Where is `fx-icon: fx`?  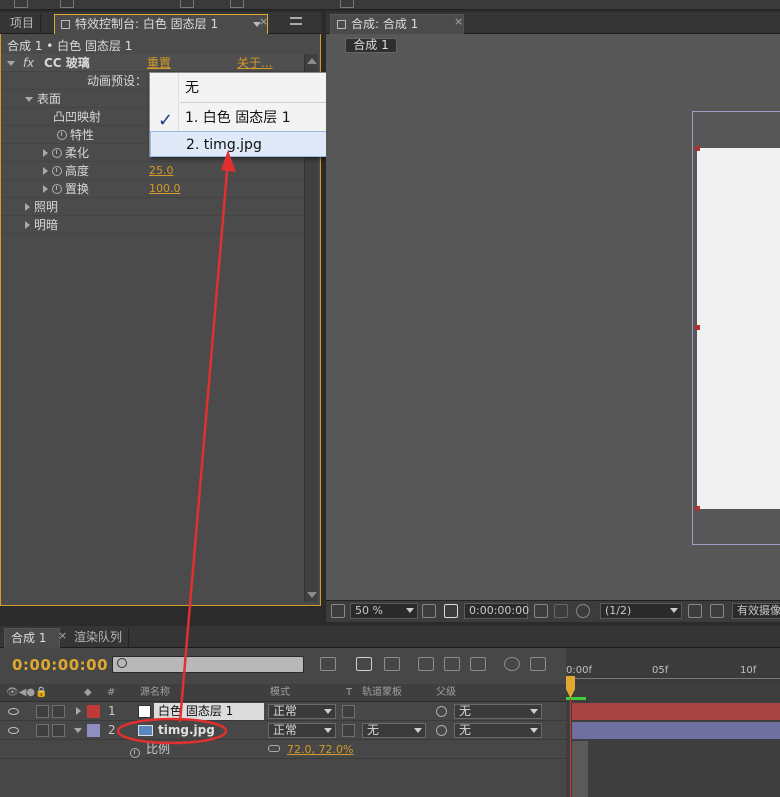 fx-icon: fx is located at coordinates (28, 63).